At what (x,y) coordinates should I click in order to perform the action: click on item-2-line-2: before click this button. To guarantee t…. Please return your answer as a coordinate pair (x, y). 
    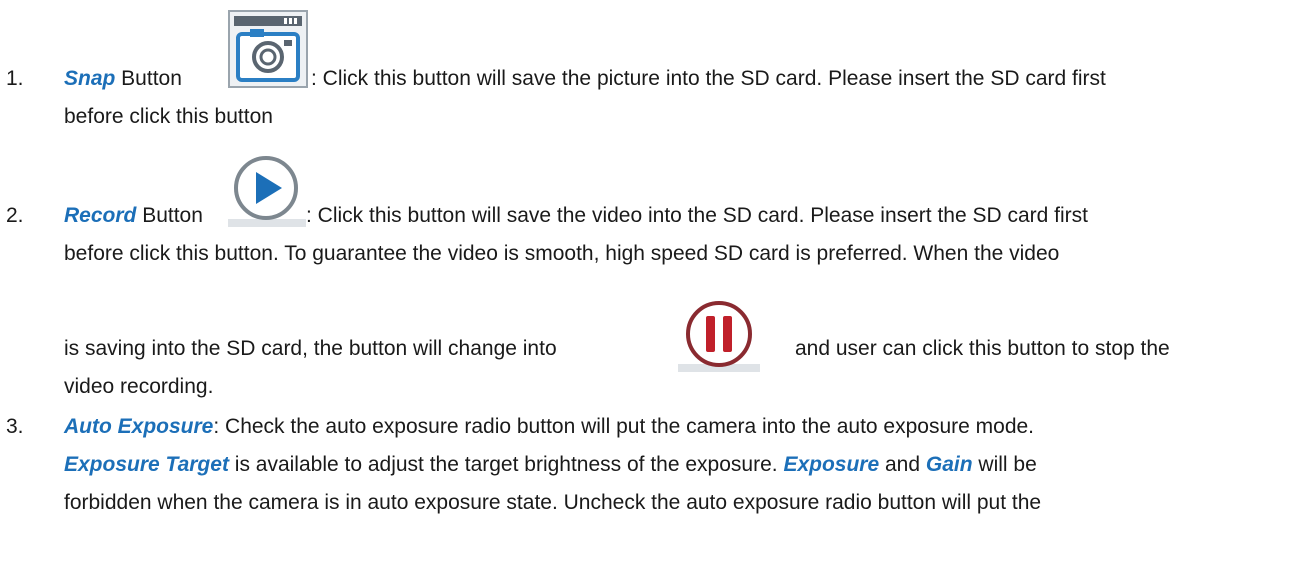
    Looking at the image, I should click on (562, 253).